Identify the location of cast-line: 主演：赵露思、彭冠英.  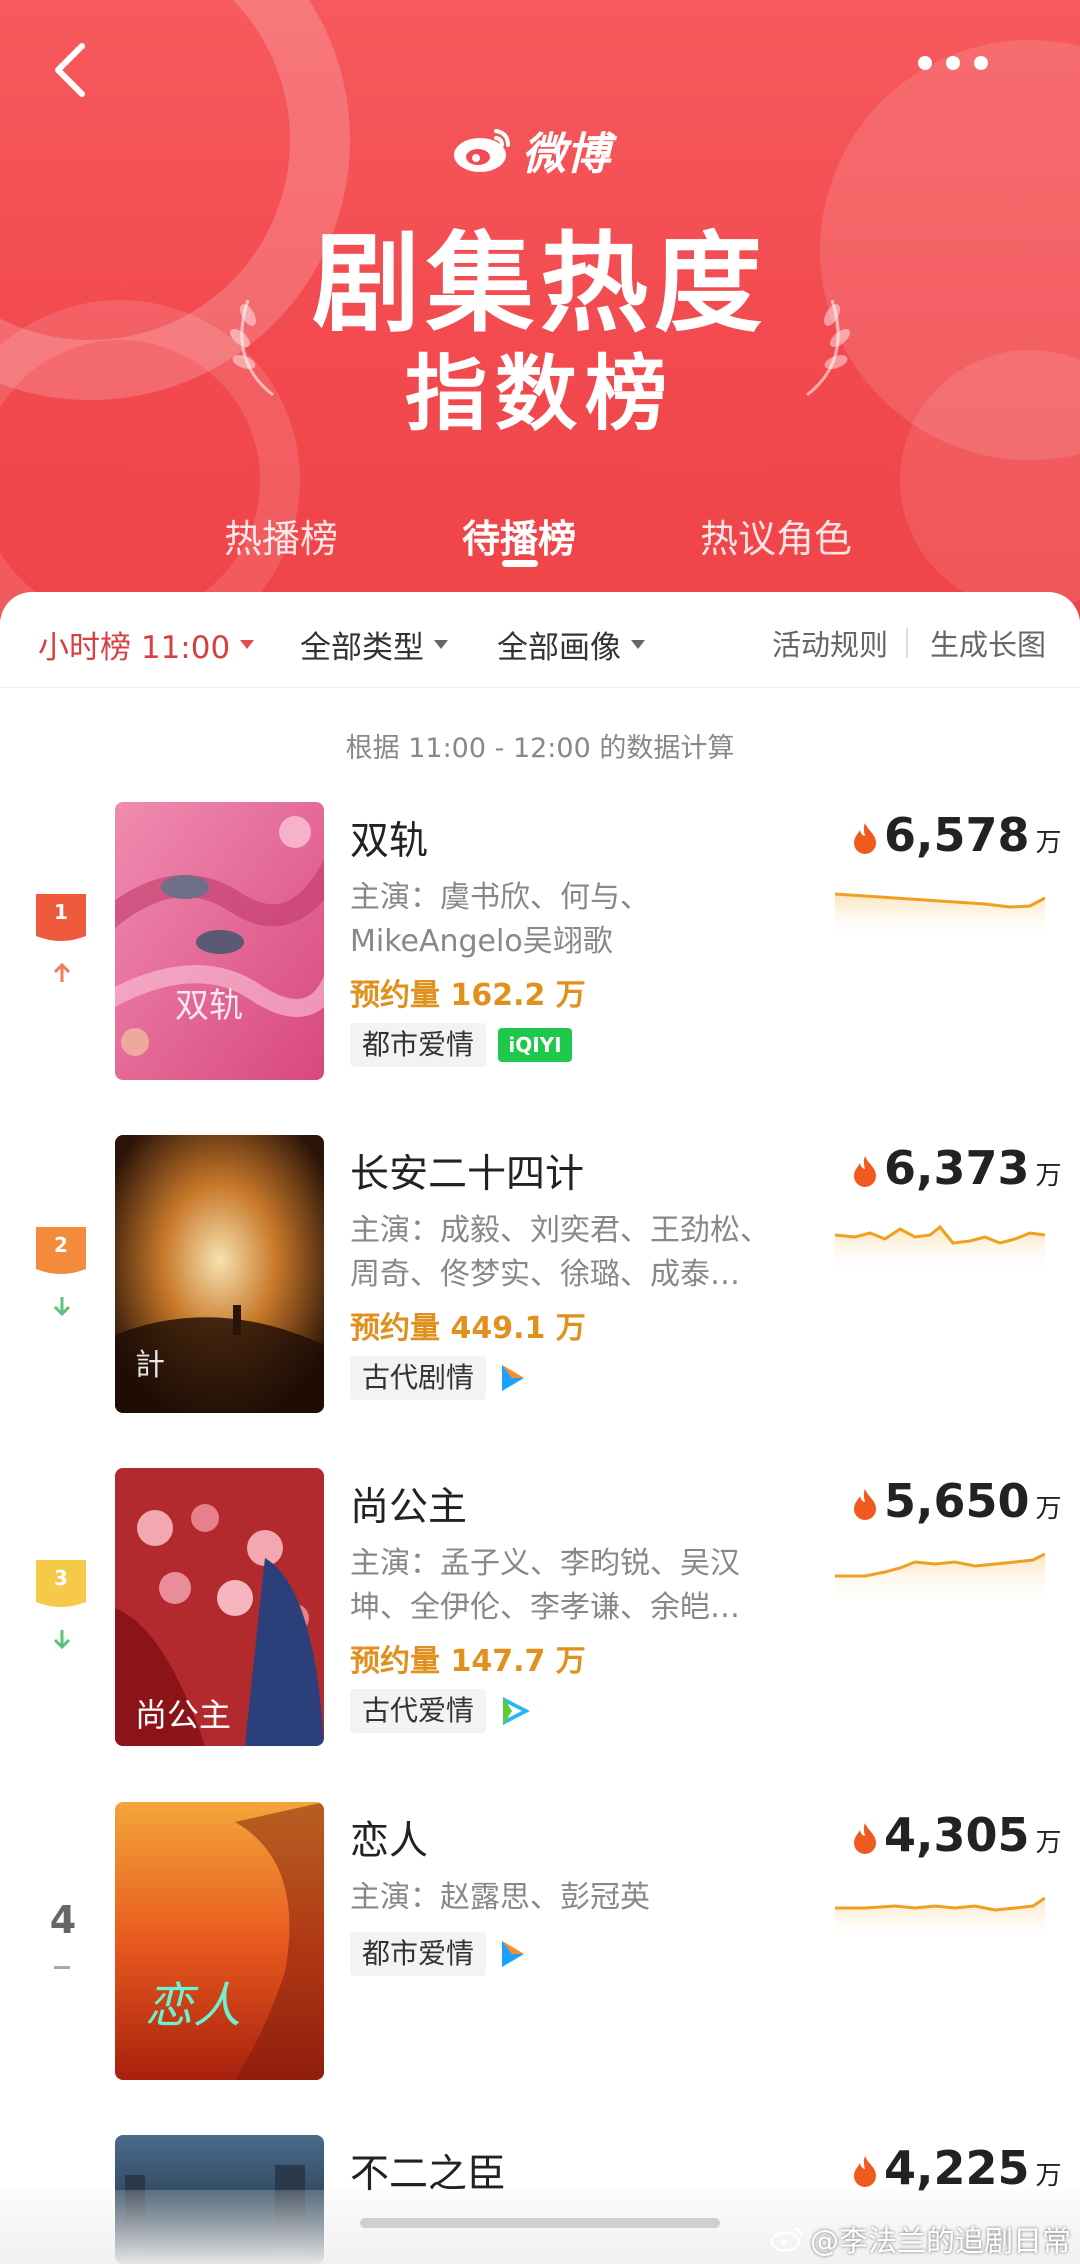
(500, 1897).